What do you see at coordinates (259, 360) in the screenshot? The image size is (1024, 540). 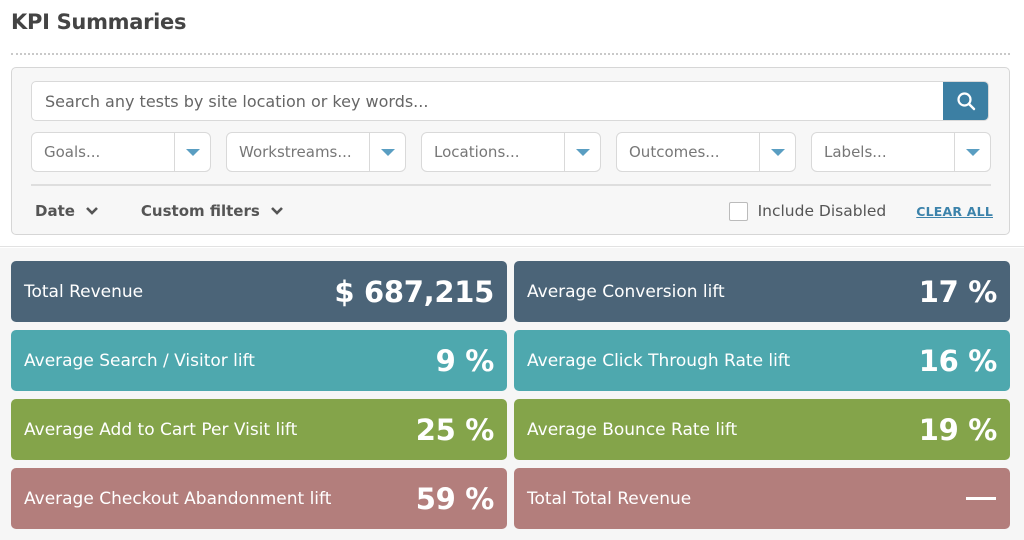 I see `kpi-card-search-visitor-lift: Average Search / Visitor lift 9 %` at bounding box center [259, 360].